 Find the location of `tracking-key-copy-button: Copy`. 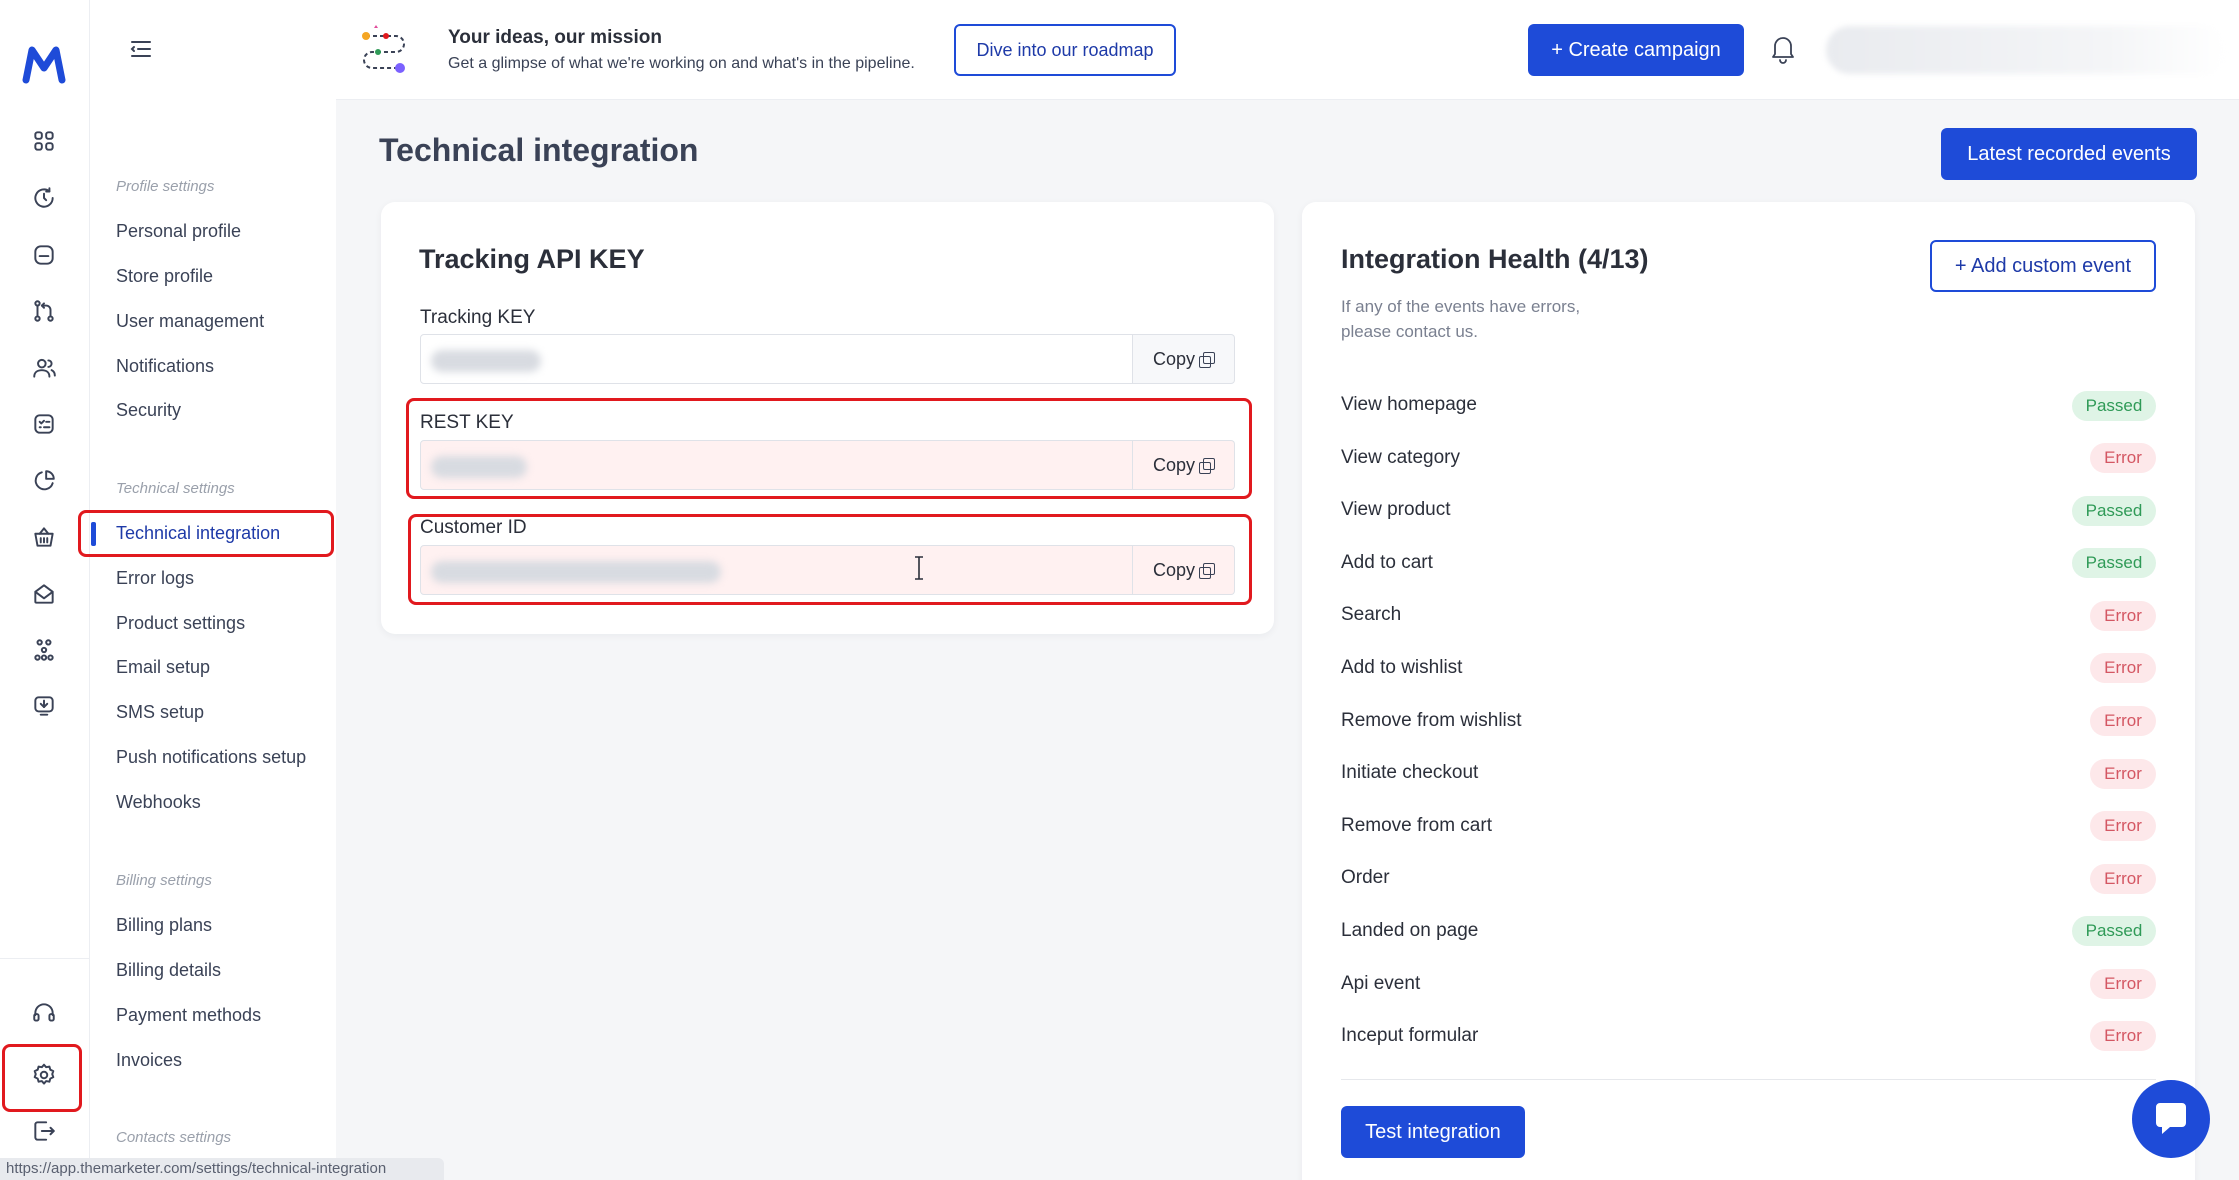

tracking-key-copy-button: Copy is located at coordinates (1184, 359).